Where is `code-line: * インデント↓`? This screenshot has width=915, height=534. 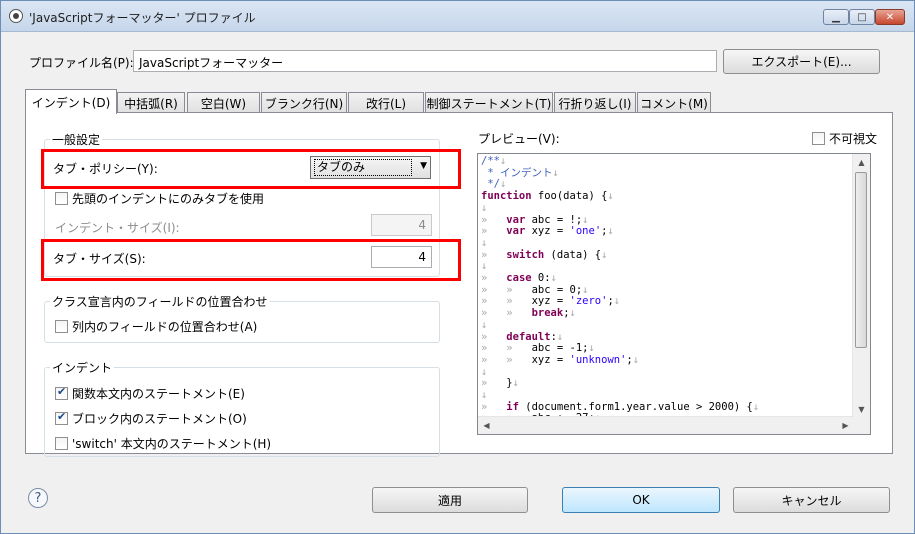
code-line: * インデント↓ is located at coordinates (666, 173).